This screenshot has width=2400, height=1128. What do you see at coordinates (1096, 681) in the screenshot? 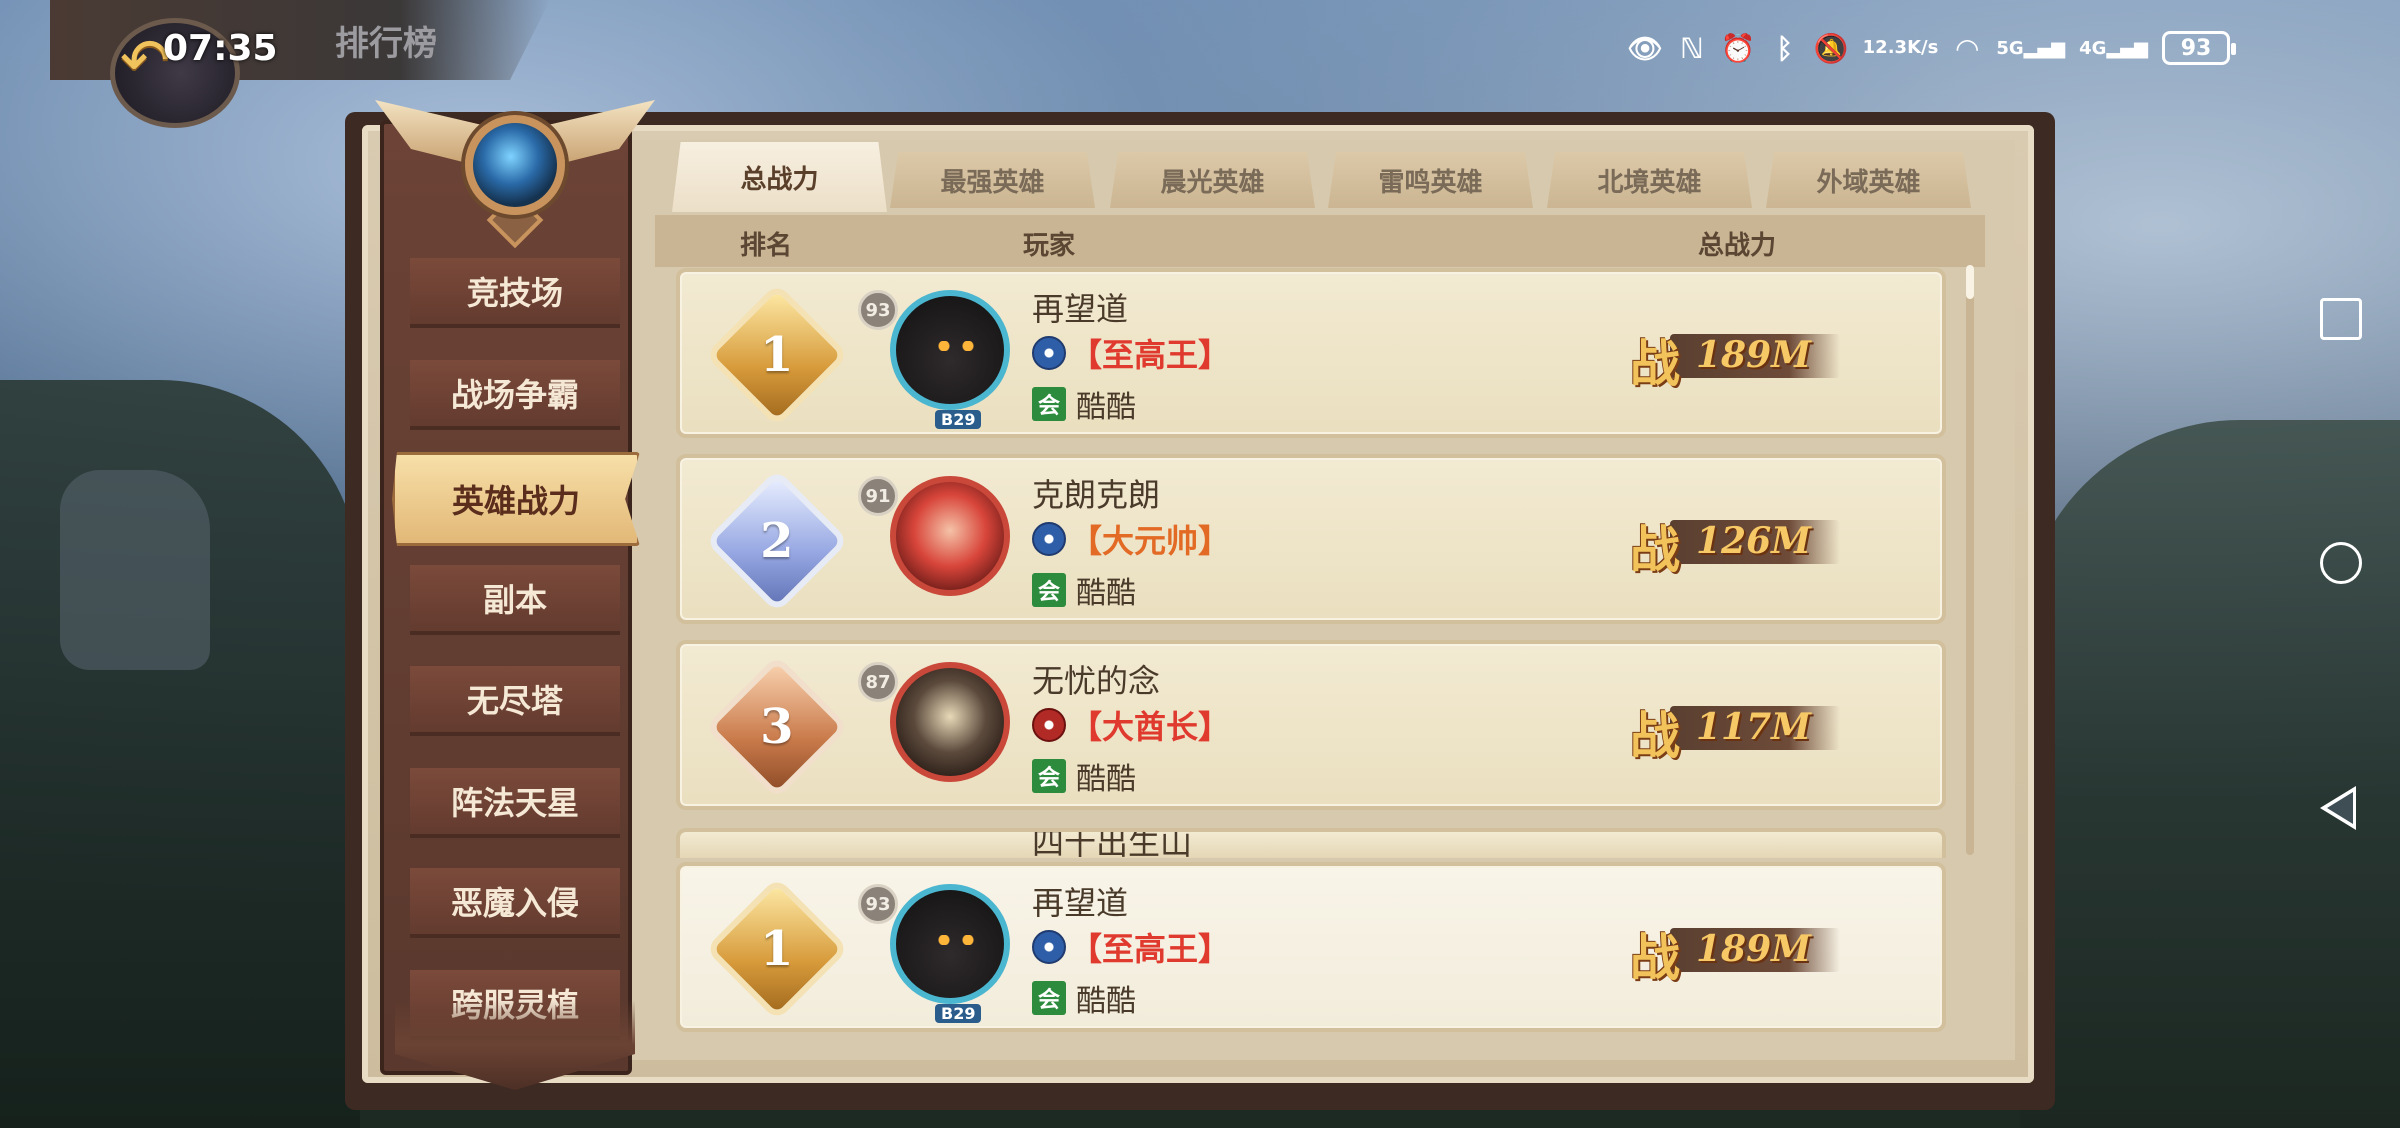
I see `player-name: 无忧的念` at bounding box center [1096, 681].